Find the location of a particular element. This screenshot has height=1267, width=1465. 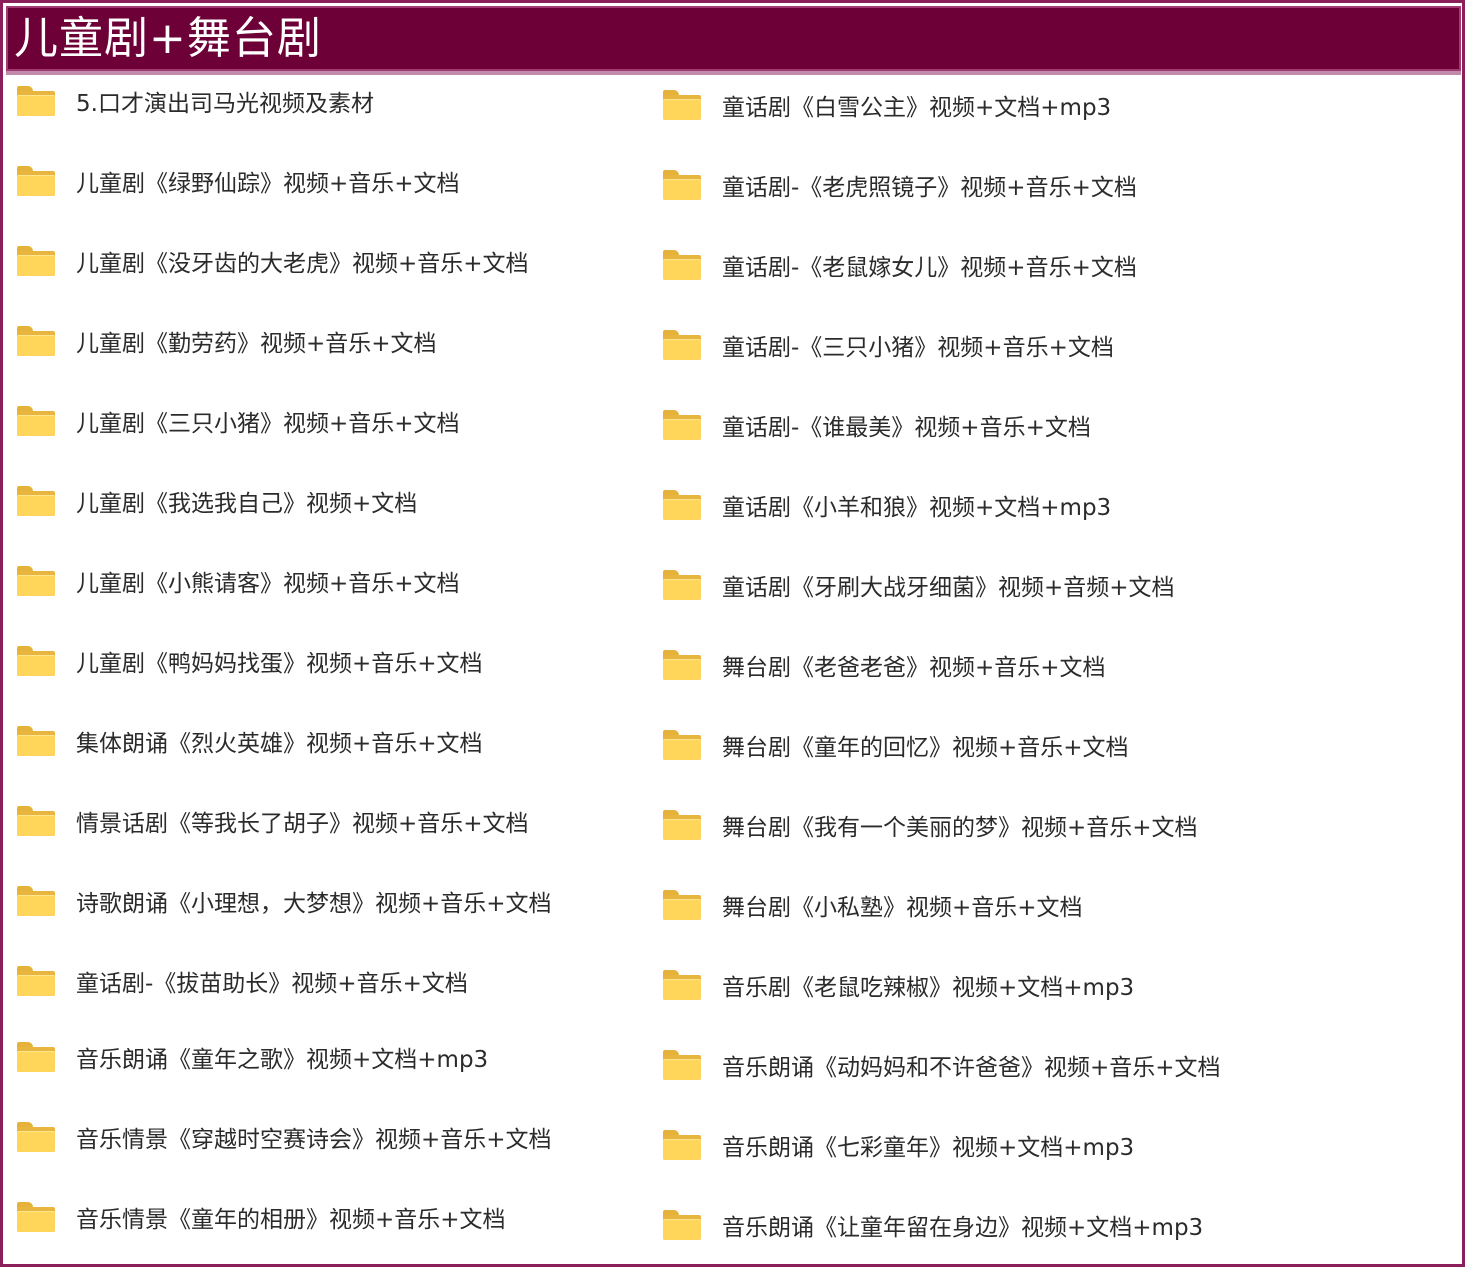

folder-label: 音乐剧《老鼠吃辣椒》视频+文档+mp3 is located at coordinates (928, 988).